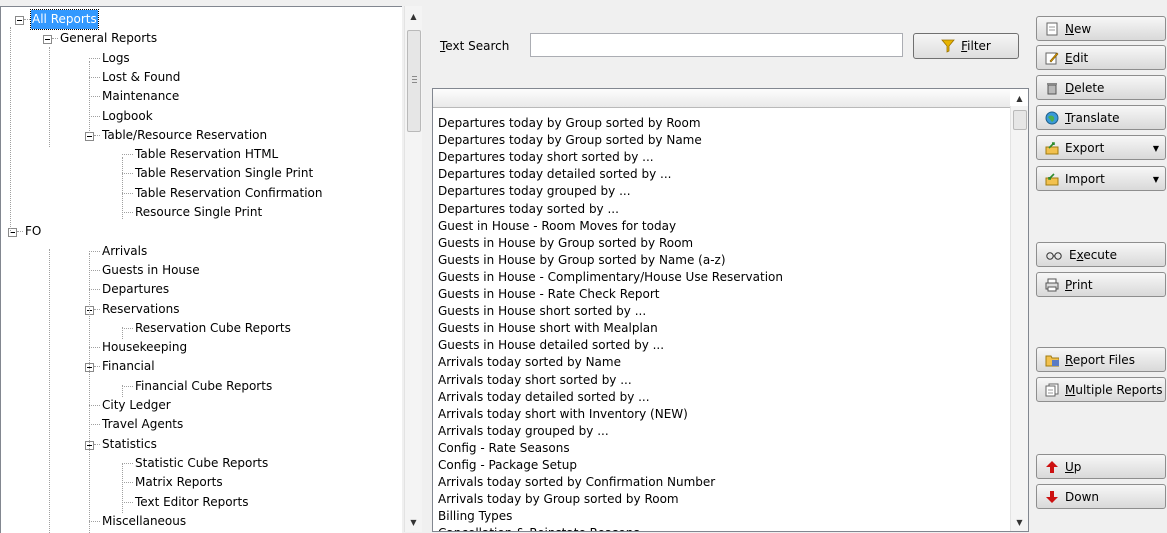 The image size is (1167, 533). What do you see at coordinates (413, 16) in the screenshot?
I see `scroll-up-arrow: ▲` at bounding box center [413, 16].